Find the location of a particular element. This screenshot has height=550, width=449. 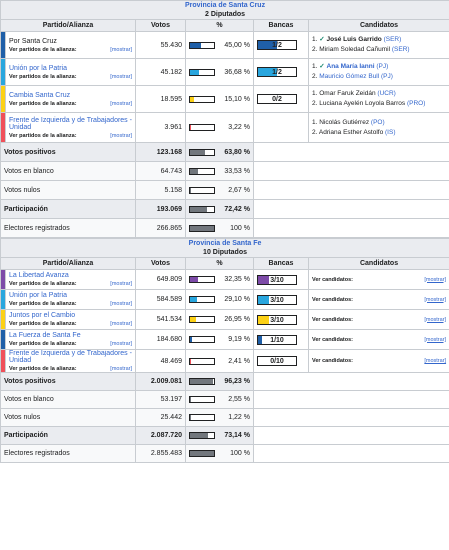

percent-value: 36,68 % is located at coordinates (237, 72).